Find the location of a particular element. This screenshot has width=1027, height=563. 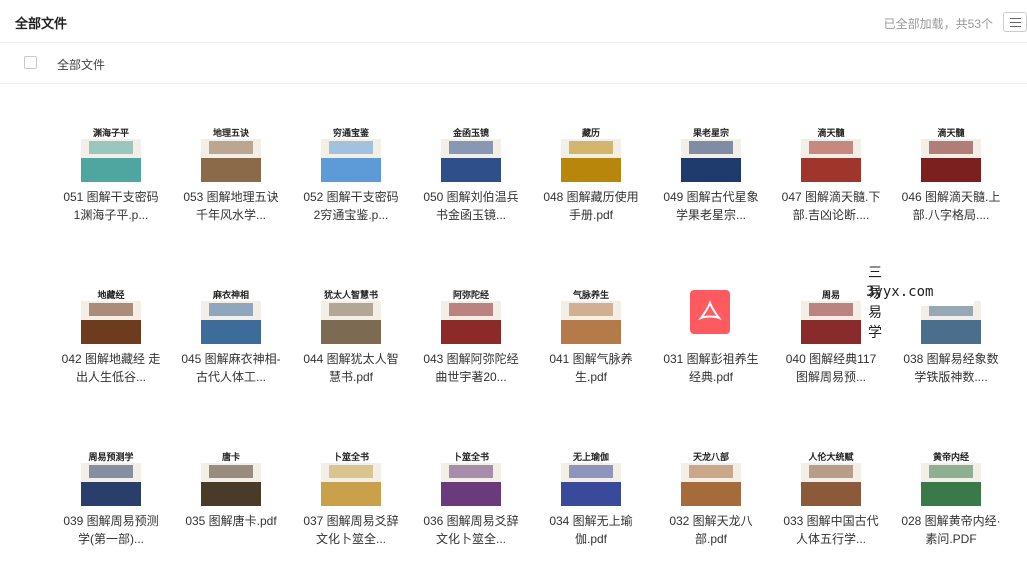

file-name: 032 图解天龙八部.pdf is located at coordinates (711, 530).